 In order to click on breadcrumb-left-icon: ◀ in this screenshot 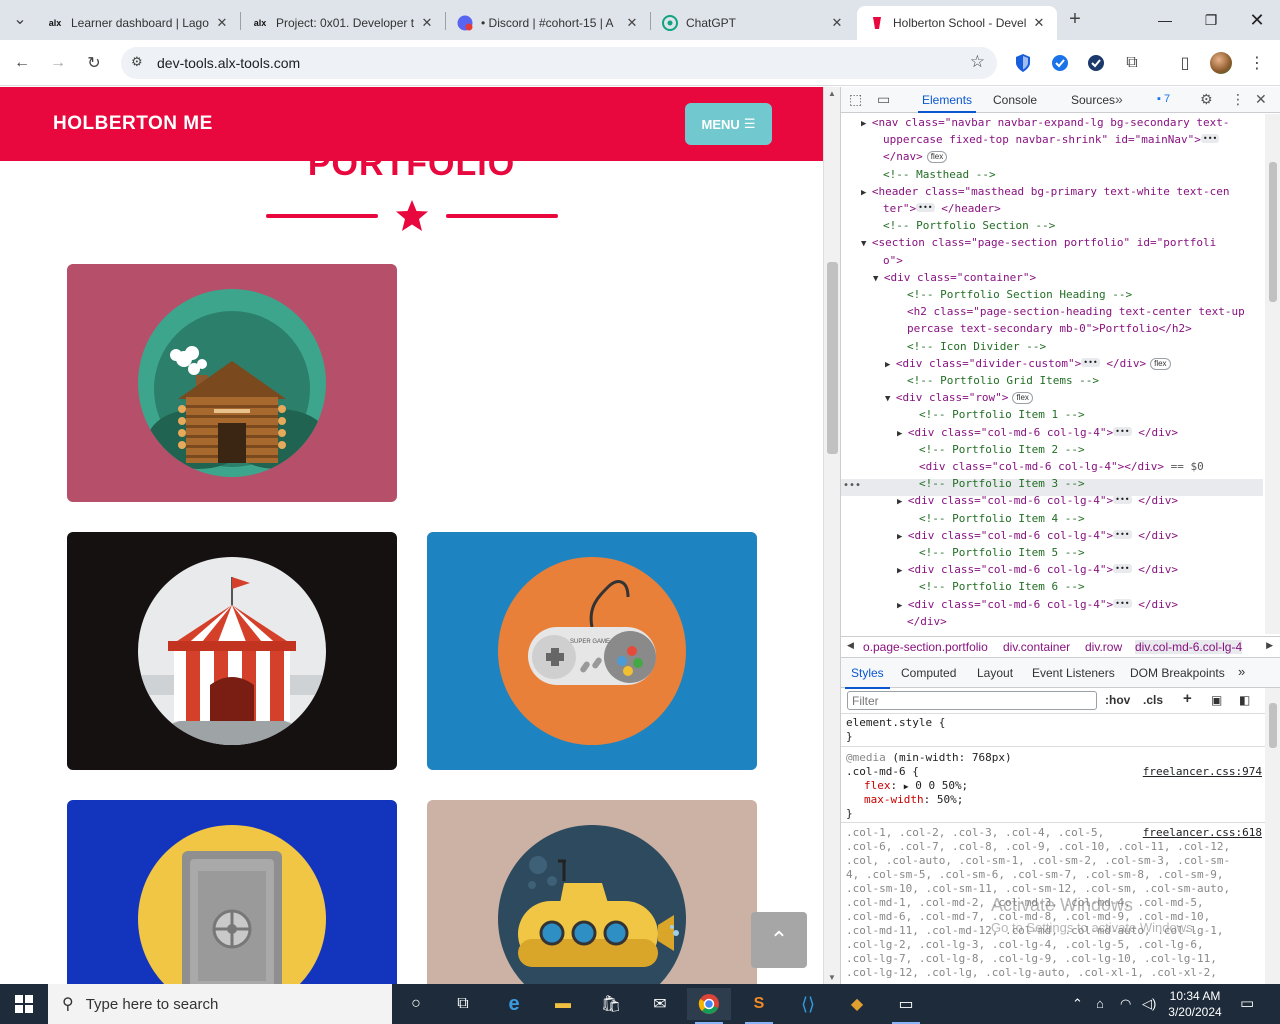, I will do `click(850, 645)`.